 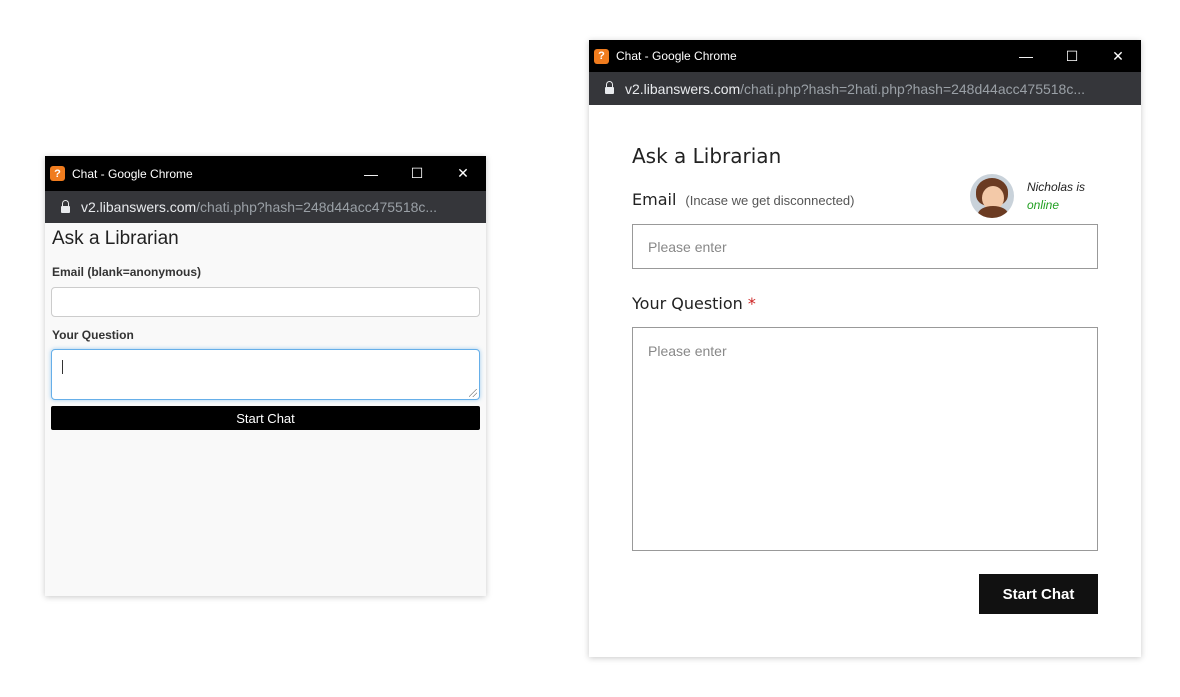 What do you see at coordinates (127, 272) in the screenshot?
I see `email-label: Email (blank=anonymous)` at bounding box center [127, 272].